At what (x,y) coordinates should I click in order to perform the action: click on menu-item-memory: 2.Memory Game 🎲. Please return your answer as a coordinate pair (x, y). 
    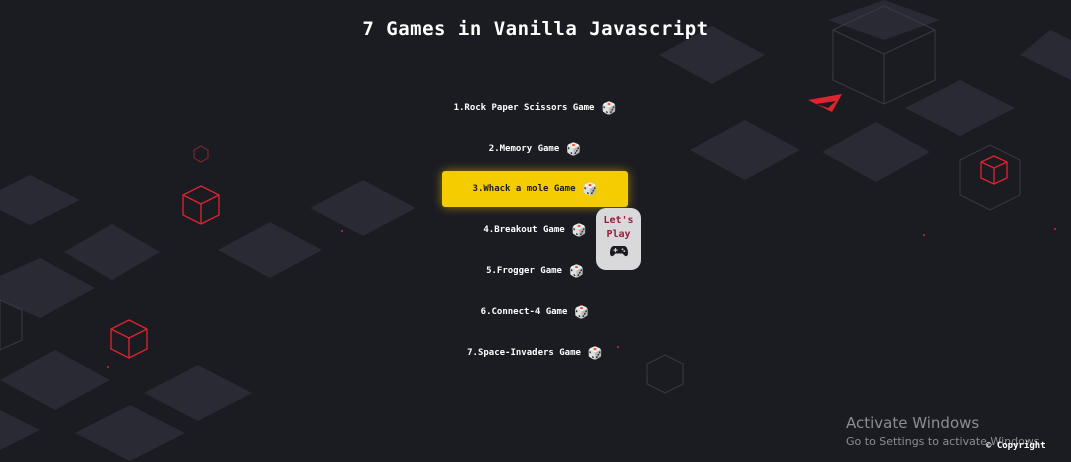
    Looking at the image, I should click on (535, 149).